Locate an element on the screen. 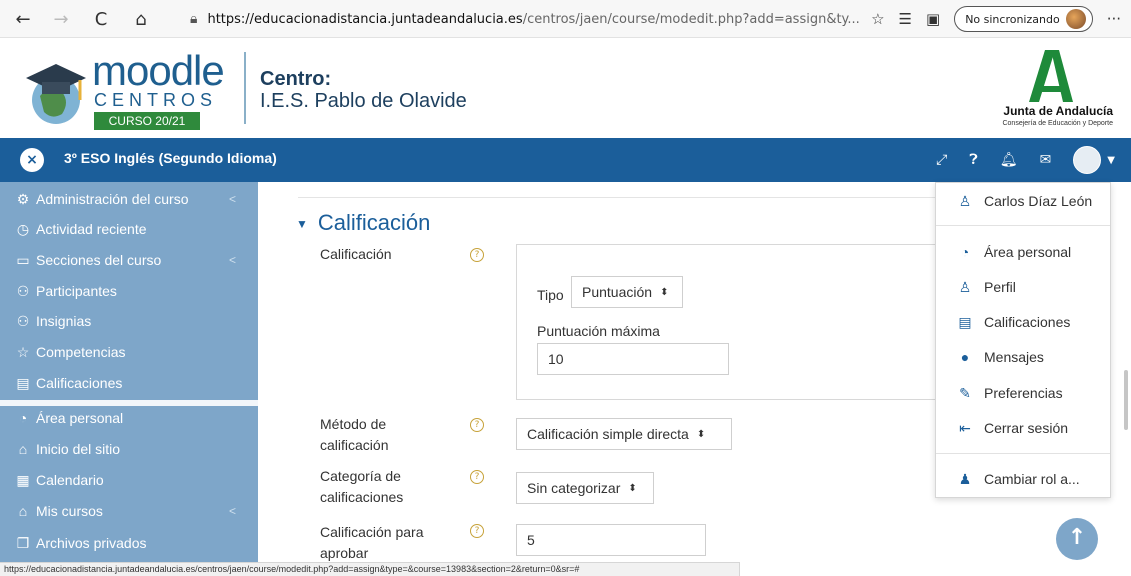  sidebar-item-calificaciones: ▤ Calificaciones is located at coordinates (132, 383).